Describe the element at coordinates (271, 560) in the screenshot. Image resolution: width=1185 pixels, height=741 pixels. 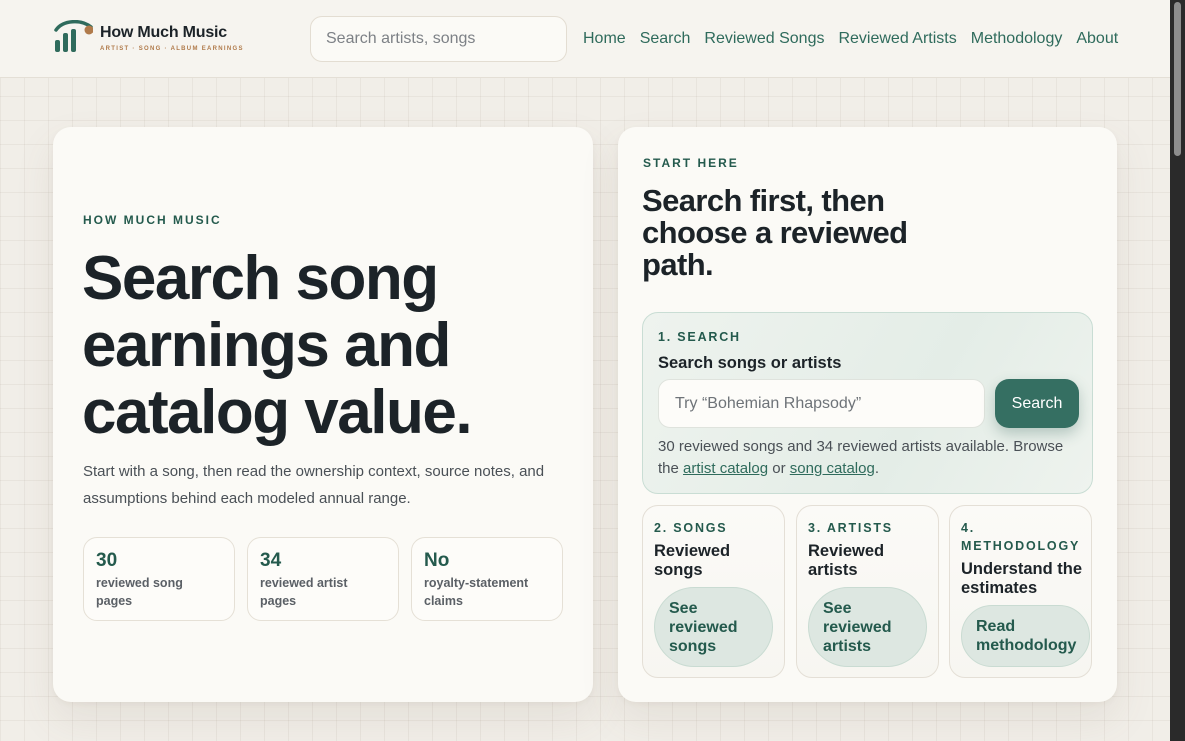
I see `stat-value: 34` at that location.